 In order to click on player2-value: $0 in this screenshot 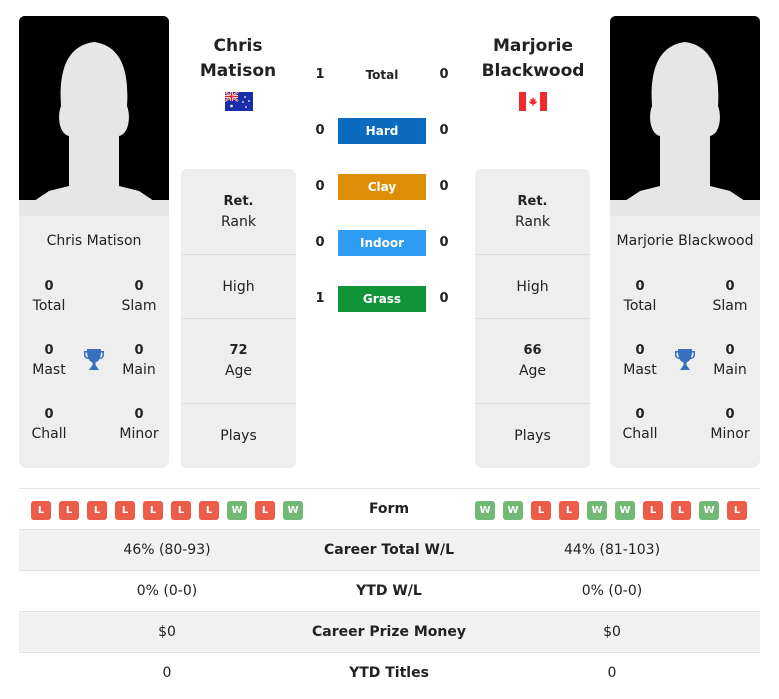, I will do `click(612, 632)`.